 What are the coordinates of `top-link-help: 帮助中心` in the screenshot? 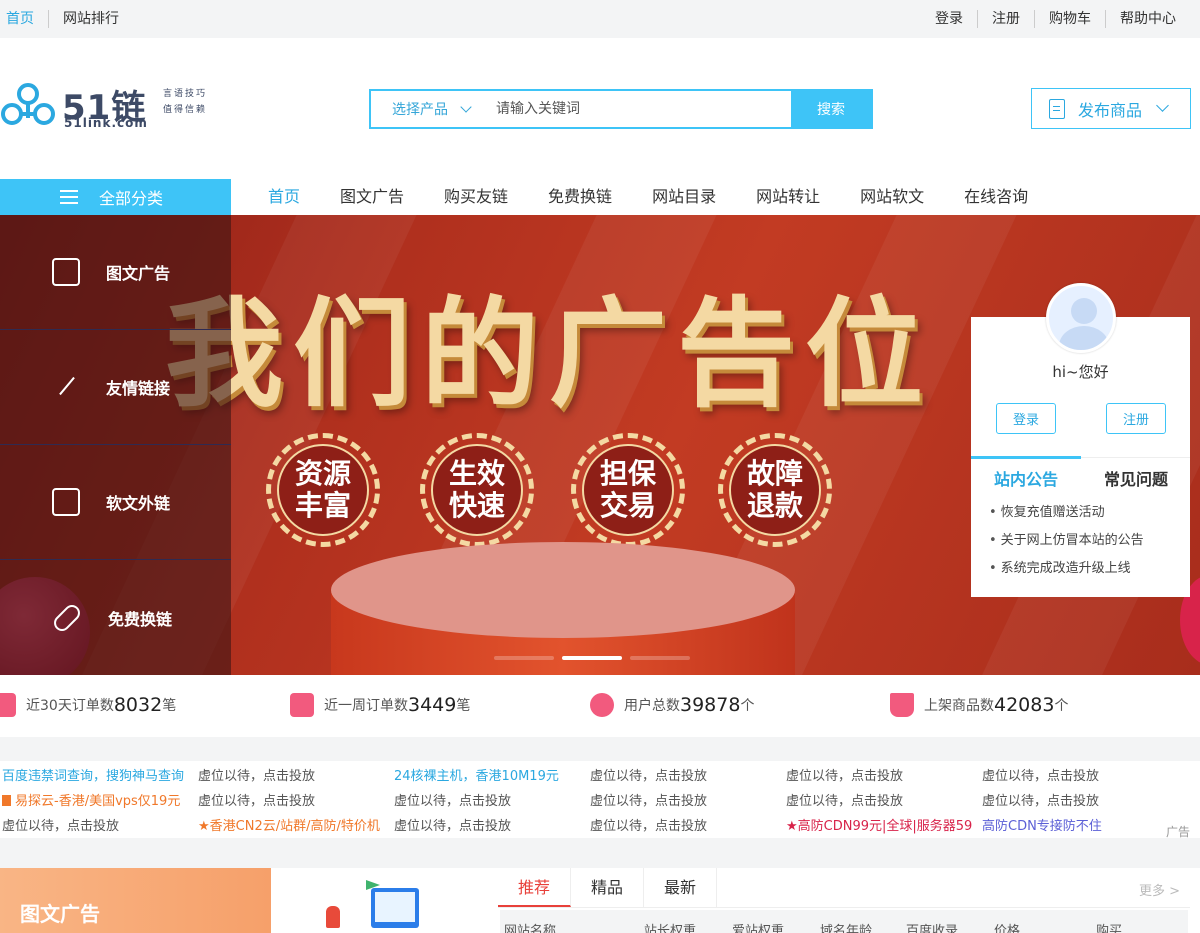 It's located at (1147, 19).